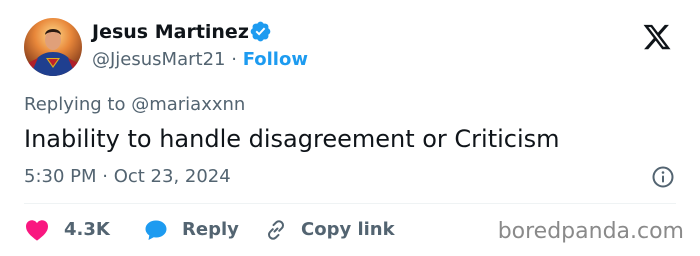 The height and width of the screenshot is (256, 700). I want to click on verified-badge-icon, so click(260, 31).